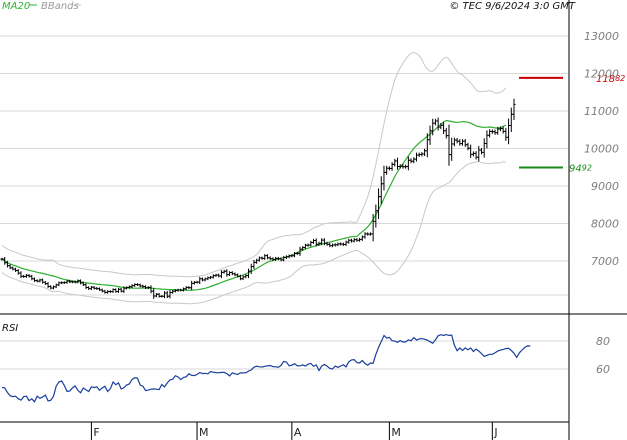 Image resolution: width=627 pixels, height=440 pixels. Describe the element at coordinates (60, 6) in the screenshot. I see `legend-bbands: BBands` at that location.